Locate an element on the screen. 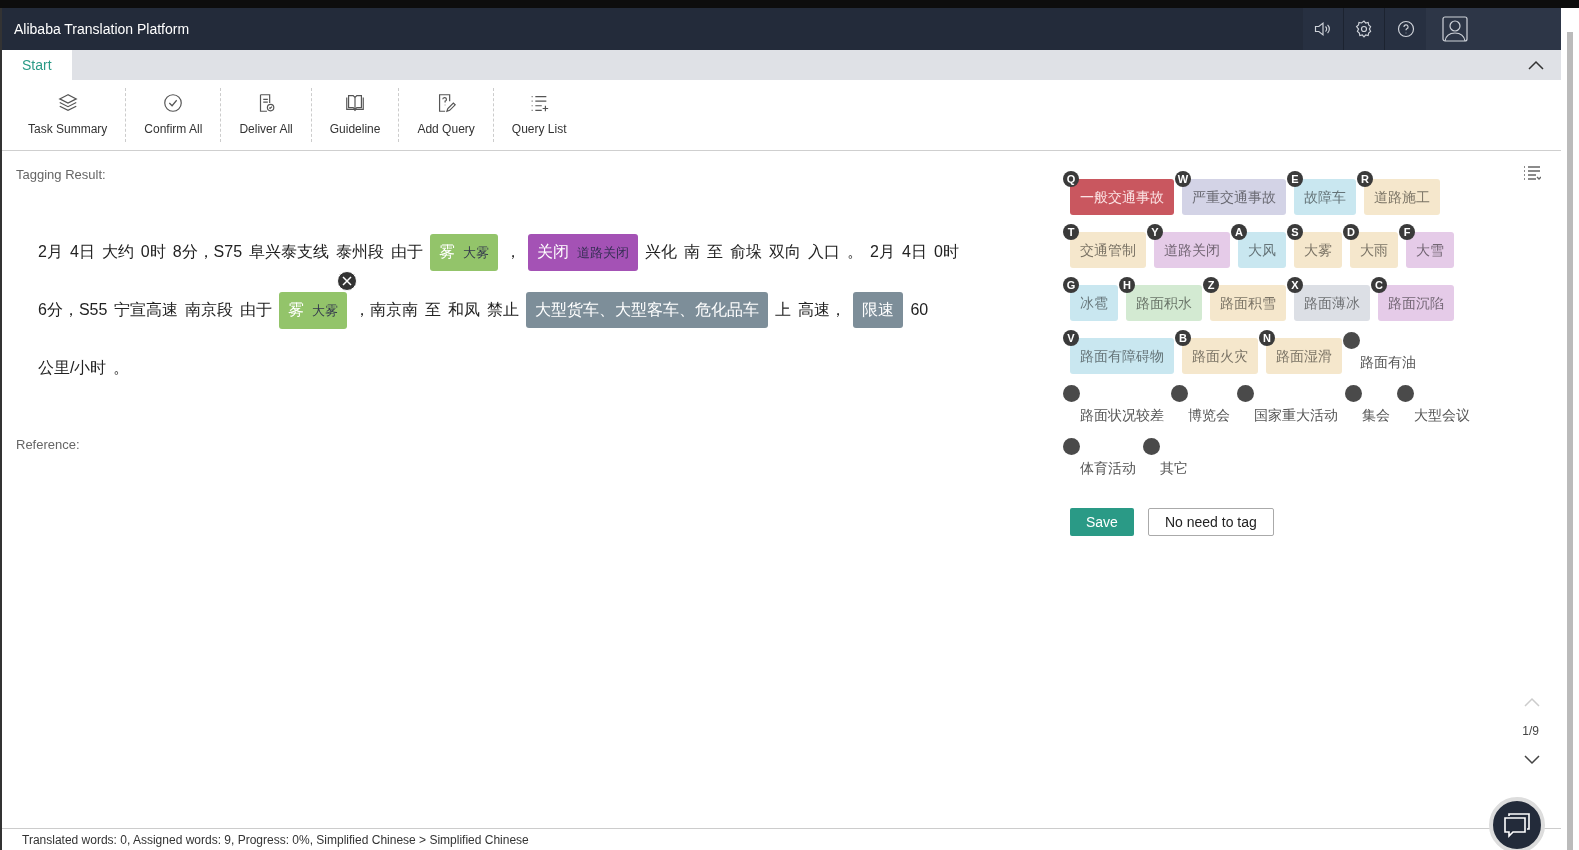 This screenshot has height=850, width=1579. toolbar-button: Confirm All is located at coordinates (173, 115).